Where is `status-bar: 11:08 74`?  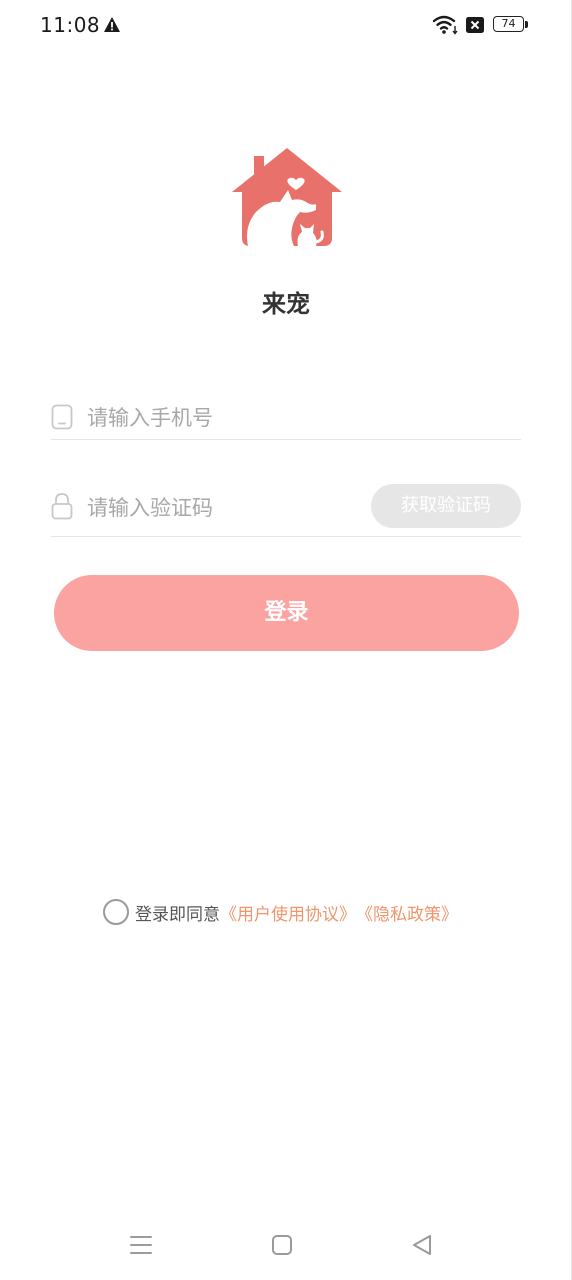
status-bar: 11:08 74 is located at coordinates (285, 26).